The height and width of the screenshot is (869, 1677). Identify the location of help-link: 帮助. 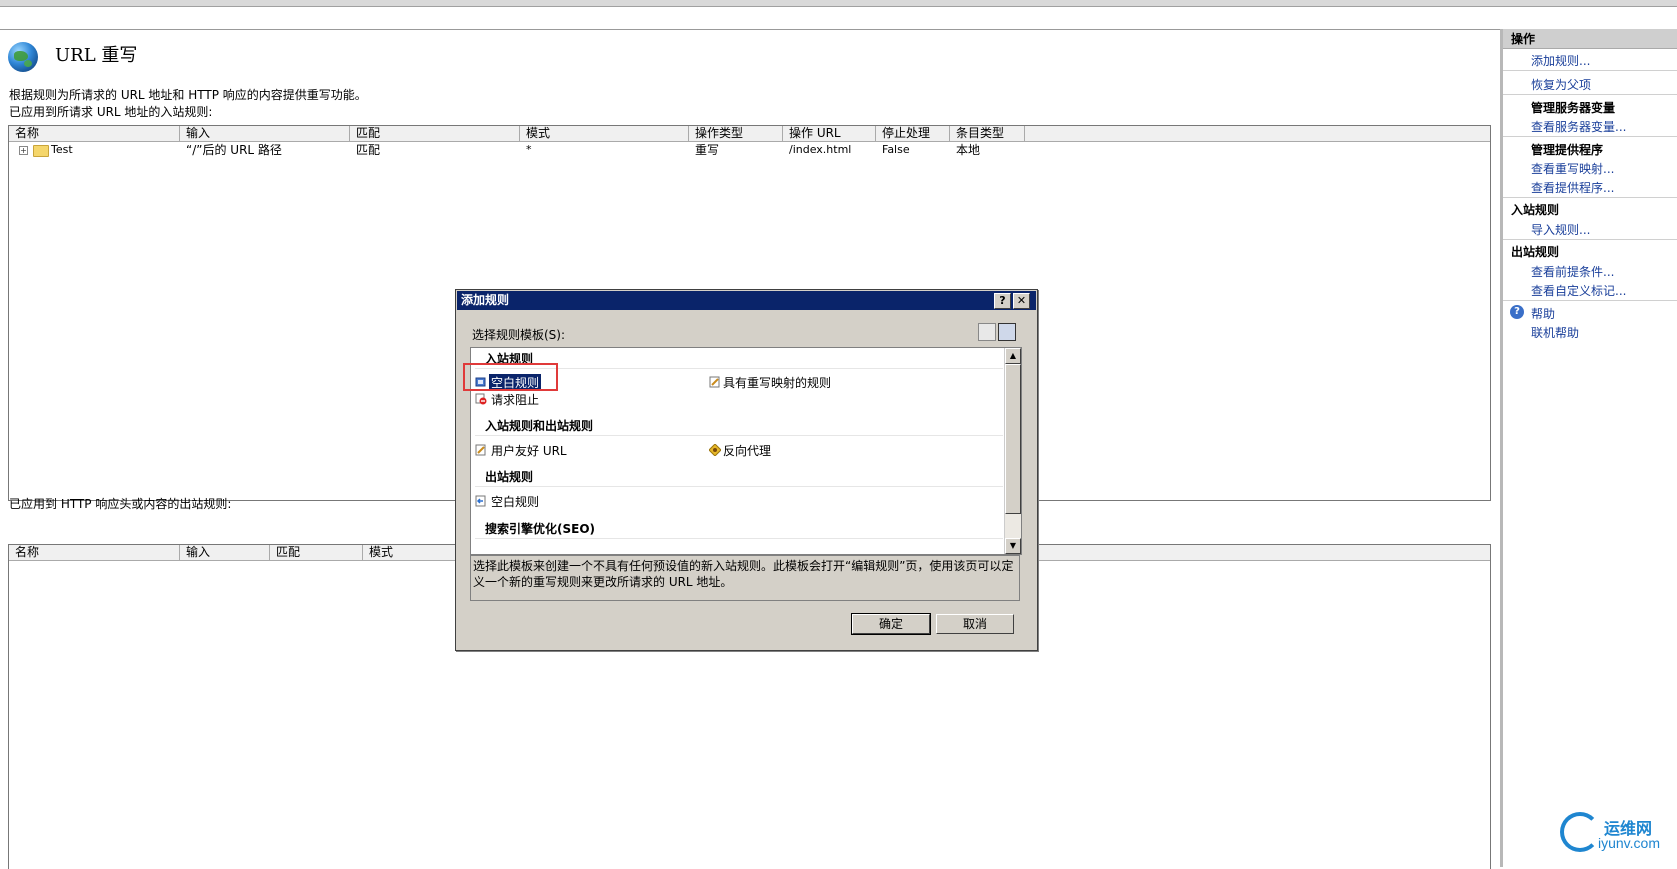
(1543, 313).